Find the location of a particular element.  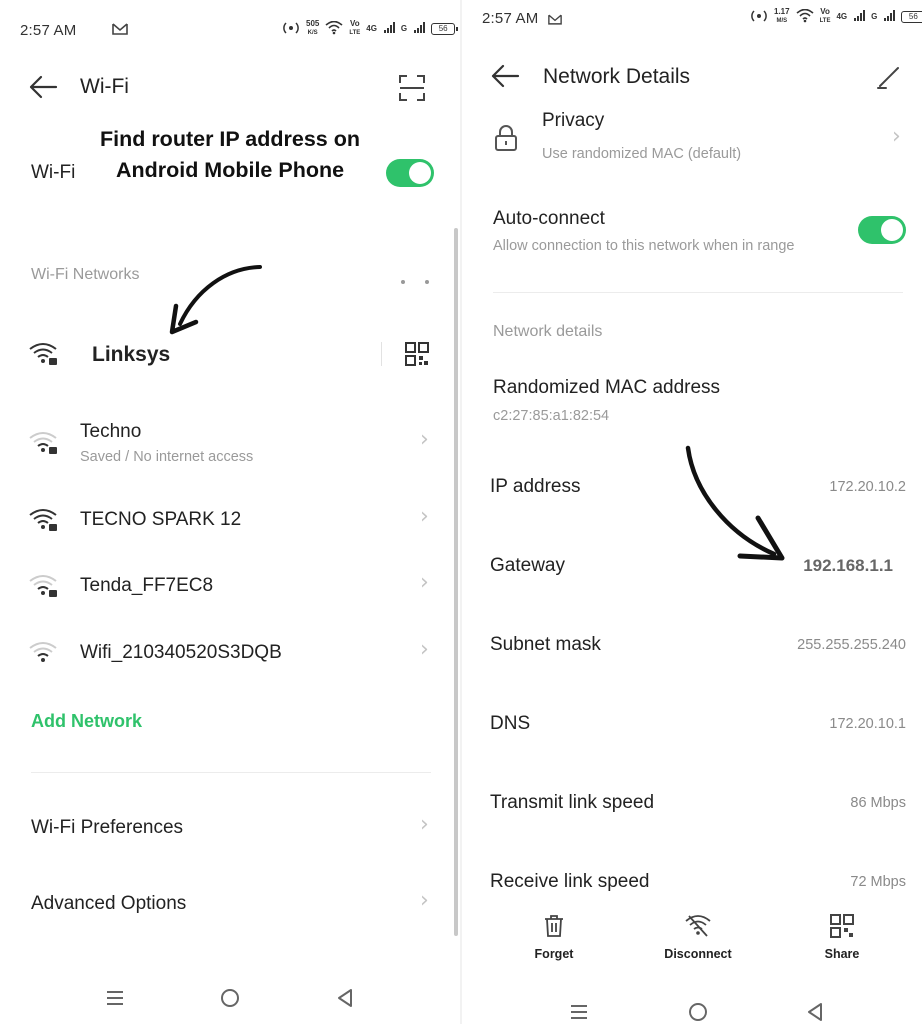

disconnect-label: Disconnect is located at coordinates (698, 954).